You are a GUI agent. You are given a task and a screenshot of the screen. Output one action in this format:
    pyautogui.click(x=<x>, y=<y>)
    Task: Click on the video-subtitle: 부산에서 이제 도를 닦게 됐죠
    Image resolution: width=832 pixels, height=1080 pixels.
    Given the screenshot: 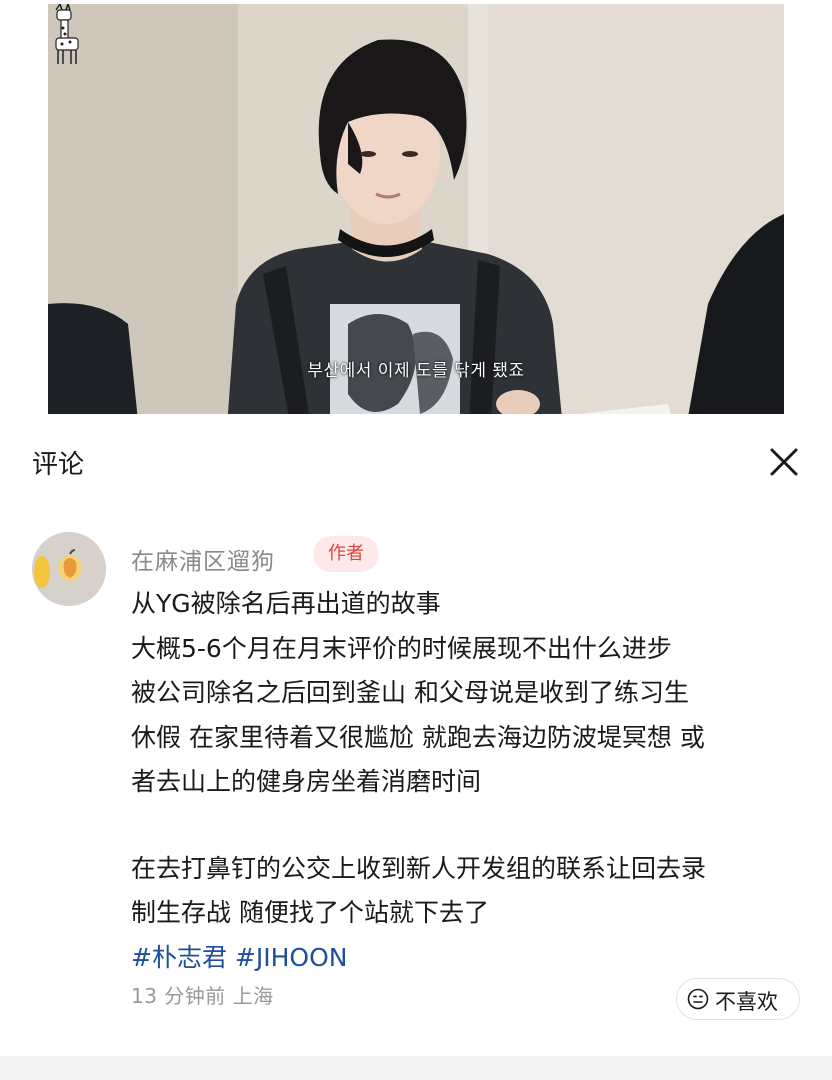 What is the action you would take?
    pyautogui.click(x=416, y=371)
    